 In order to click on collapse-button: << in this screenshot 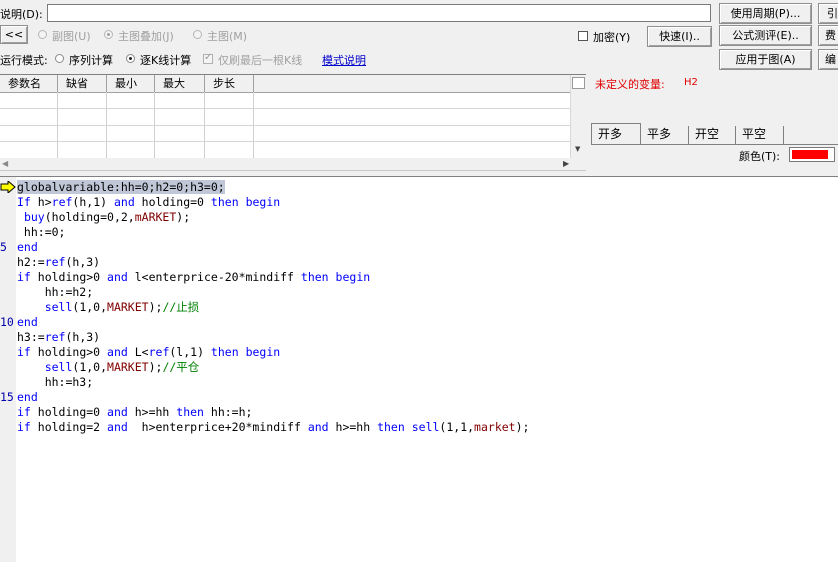, I will do `click(14, 34)`.